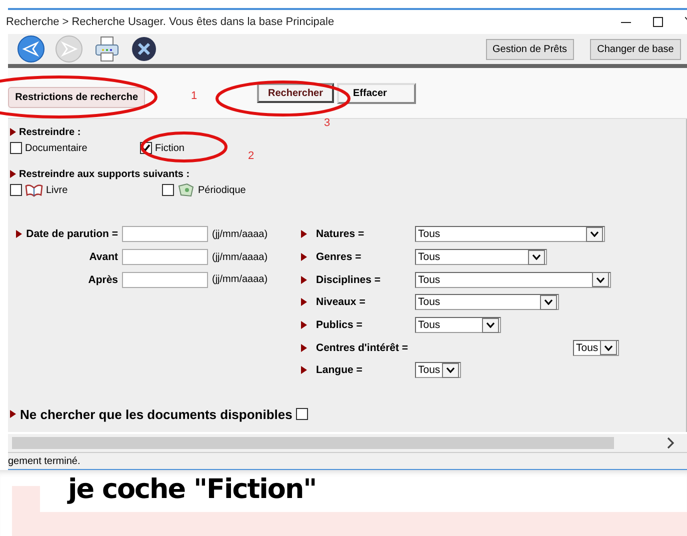 The image size is (687, 536). Describe the element at coordinates (671, 443) in the screenshot. I see `chevron-right-icon` at that location.